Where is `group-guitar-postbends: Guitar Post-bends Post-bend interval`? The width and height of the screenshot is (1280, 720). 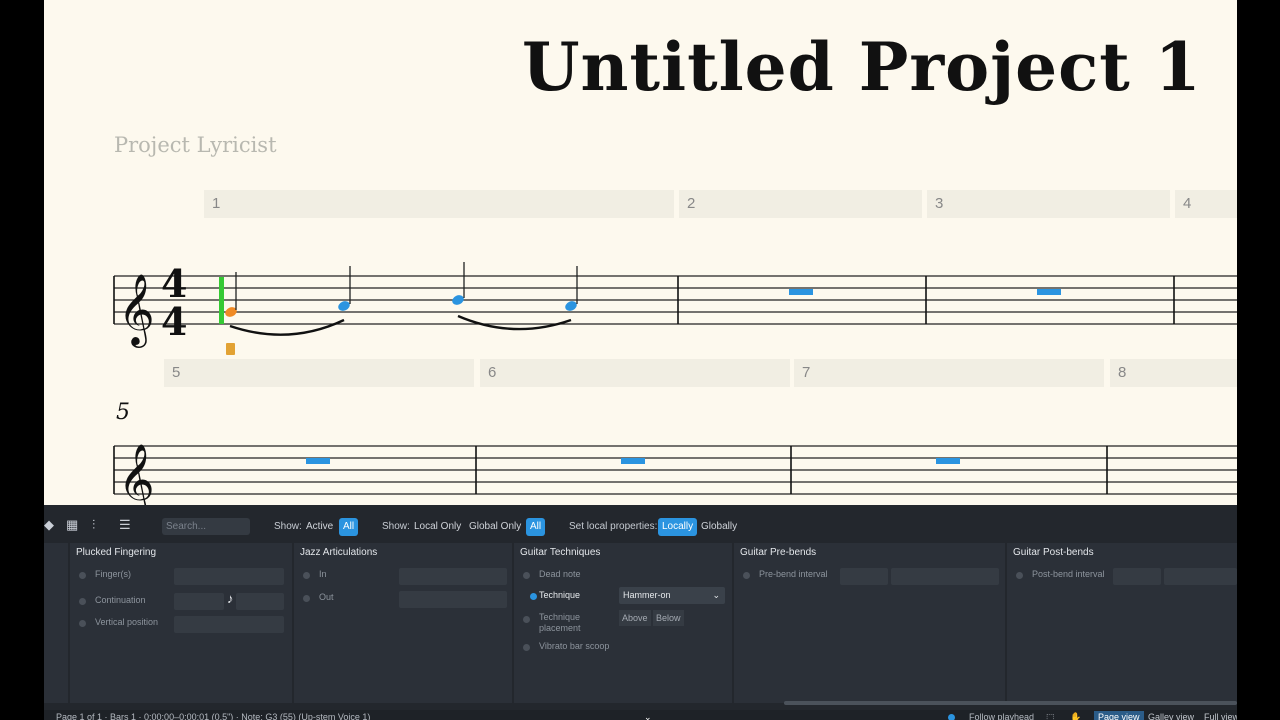
group-guitar-postbends: Guitar Post-bends Post-bend interval is located at coordinates (1122, 623).